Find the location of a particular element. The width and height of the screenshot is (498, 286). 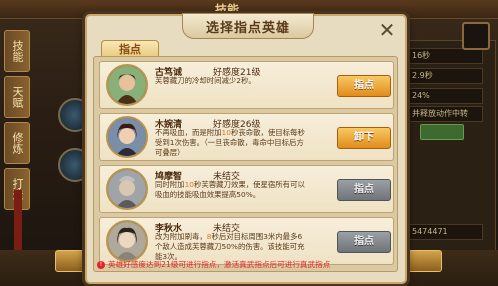

hero-row: 古笃诚 好感度21级 芙蓉藏刀的冷却时间减少2秒。 指点 is located at coordinates (246, 85).